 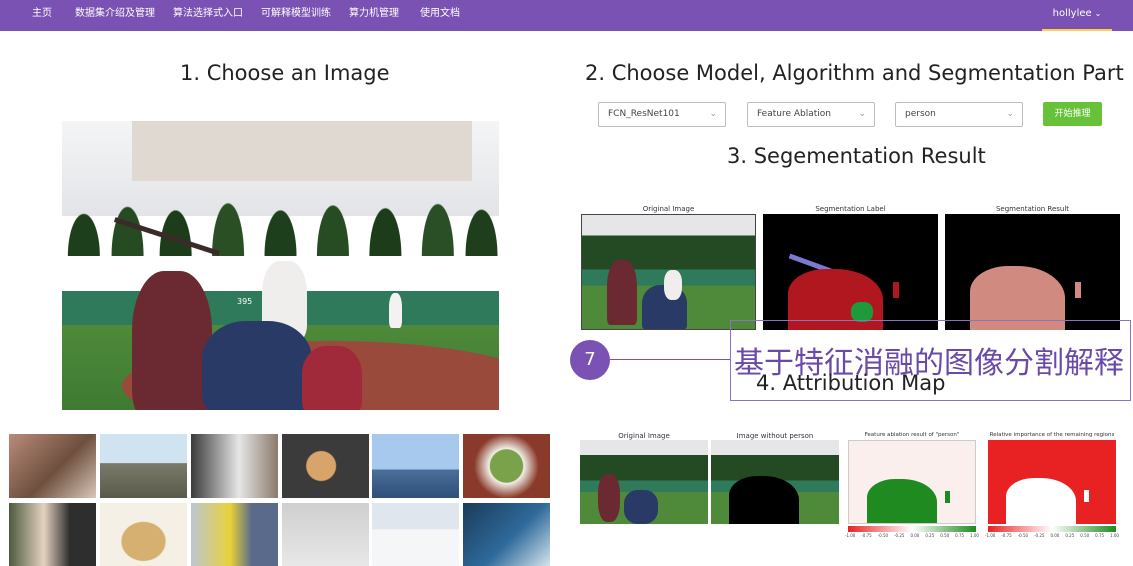 I want to click on attr-without-person-image, so click(x=775, y=482).